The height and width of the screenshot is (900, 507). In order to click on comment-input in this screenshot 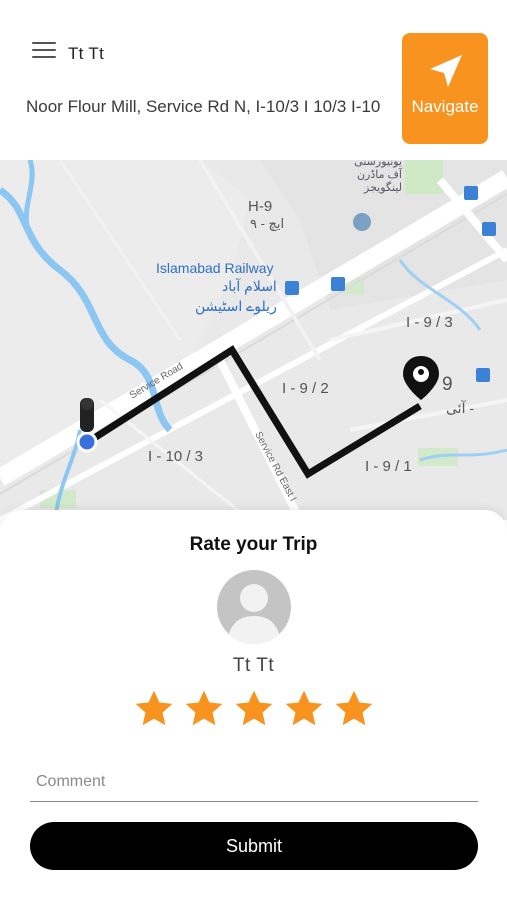, I will do `click(254, 782)`.